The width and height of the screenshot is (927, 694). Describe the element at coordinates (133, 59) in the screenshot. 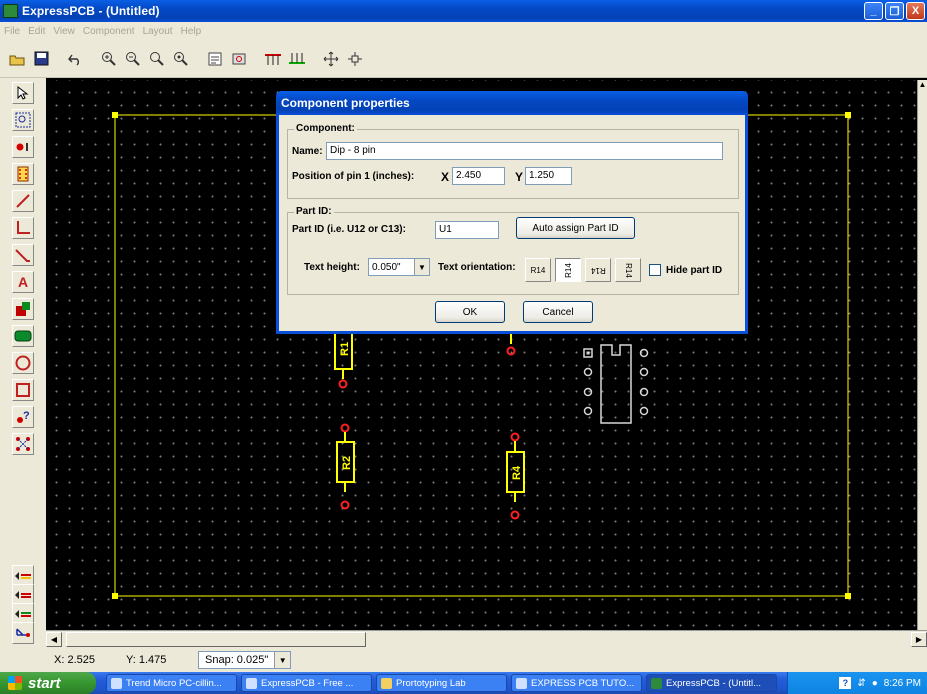

I see `zoom-out-icon` at that location.